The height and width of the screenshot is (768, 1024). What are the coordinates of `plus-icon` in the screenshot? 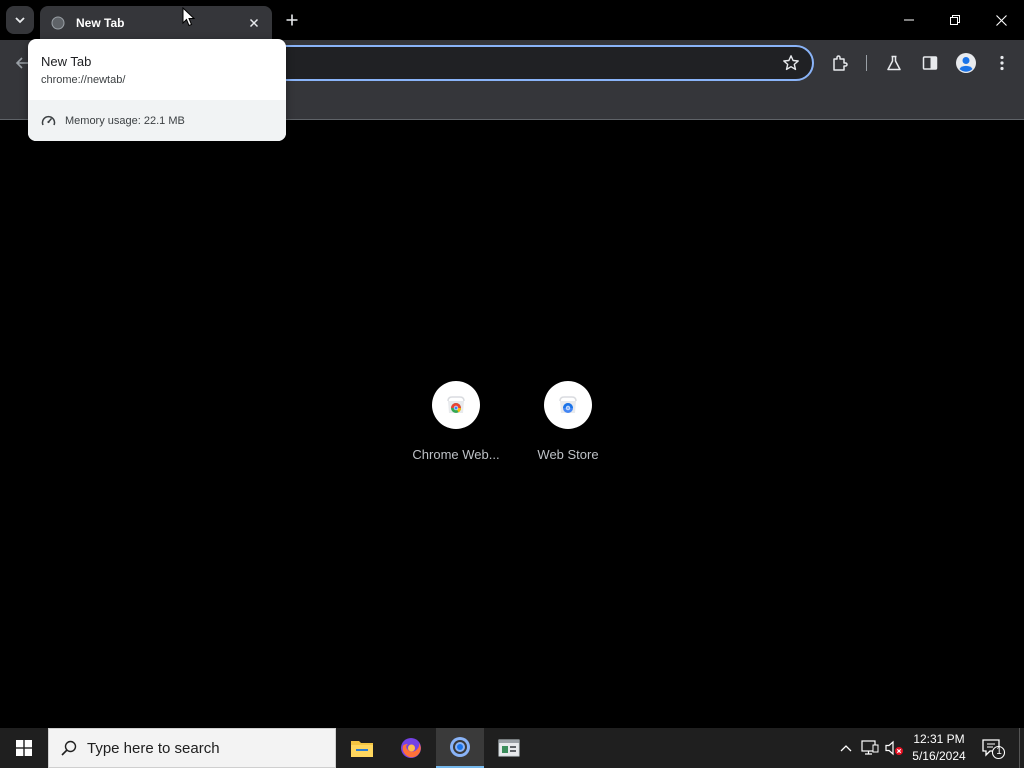 It's located at (292, 20).